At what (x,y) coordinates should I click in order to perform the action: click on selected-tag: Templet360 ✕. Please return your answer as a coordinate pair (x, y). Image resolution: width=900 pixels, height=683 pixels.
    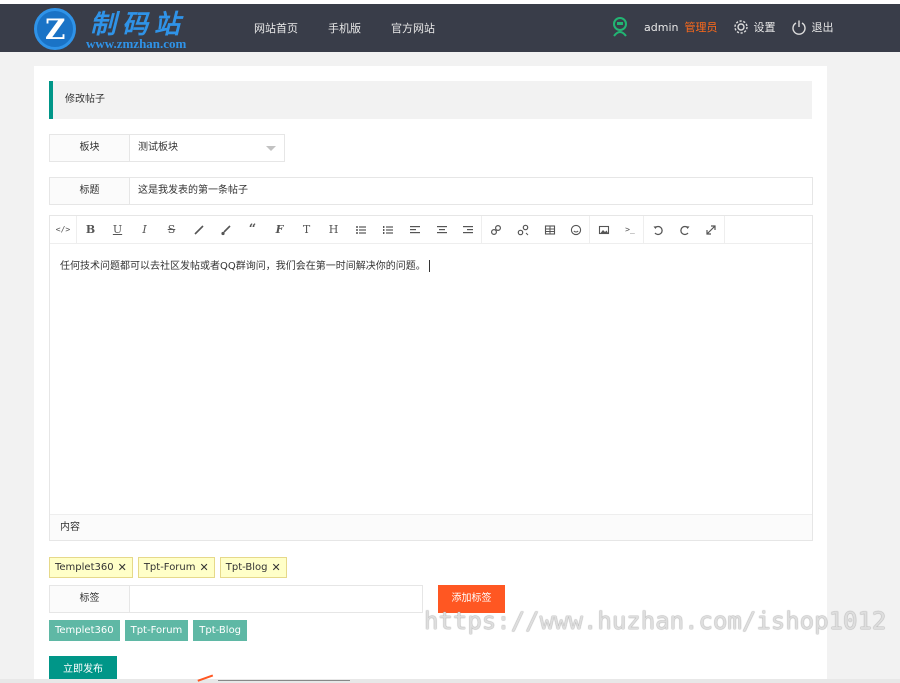
    Looking at the image, I should click on (91, 567).